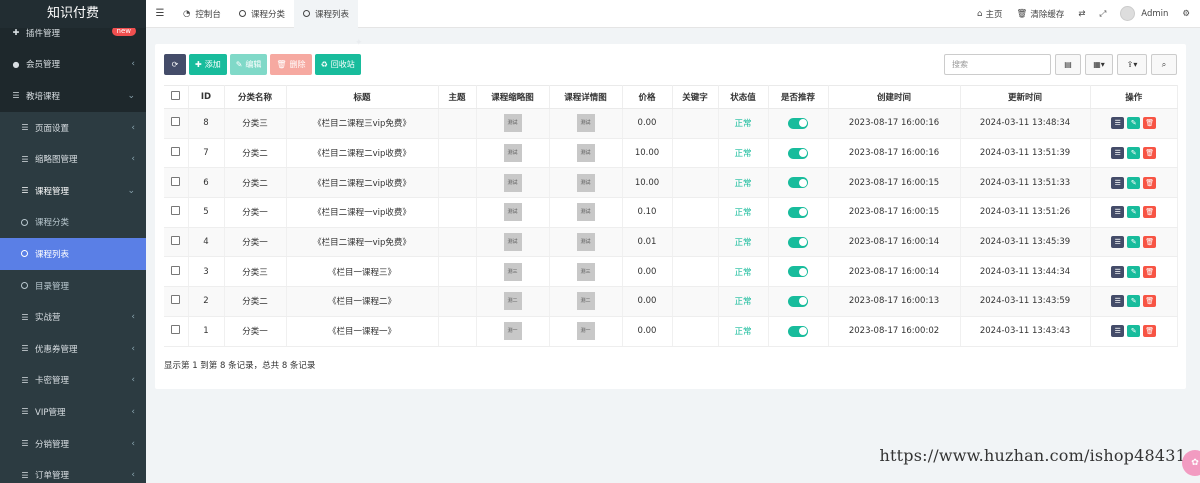 Image resolution: width=1200 pixels, height=483 pixels. What do you see at coordinates (362, 97) in the screenshot?
I see `col-title: 标题` at bounding box center [362, 97].